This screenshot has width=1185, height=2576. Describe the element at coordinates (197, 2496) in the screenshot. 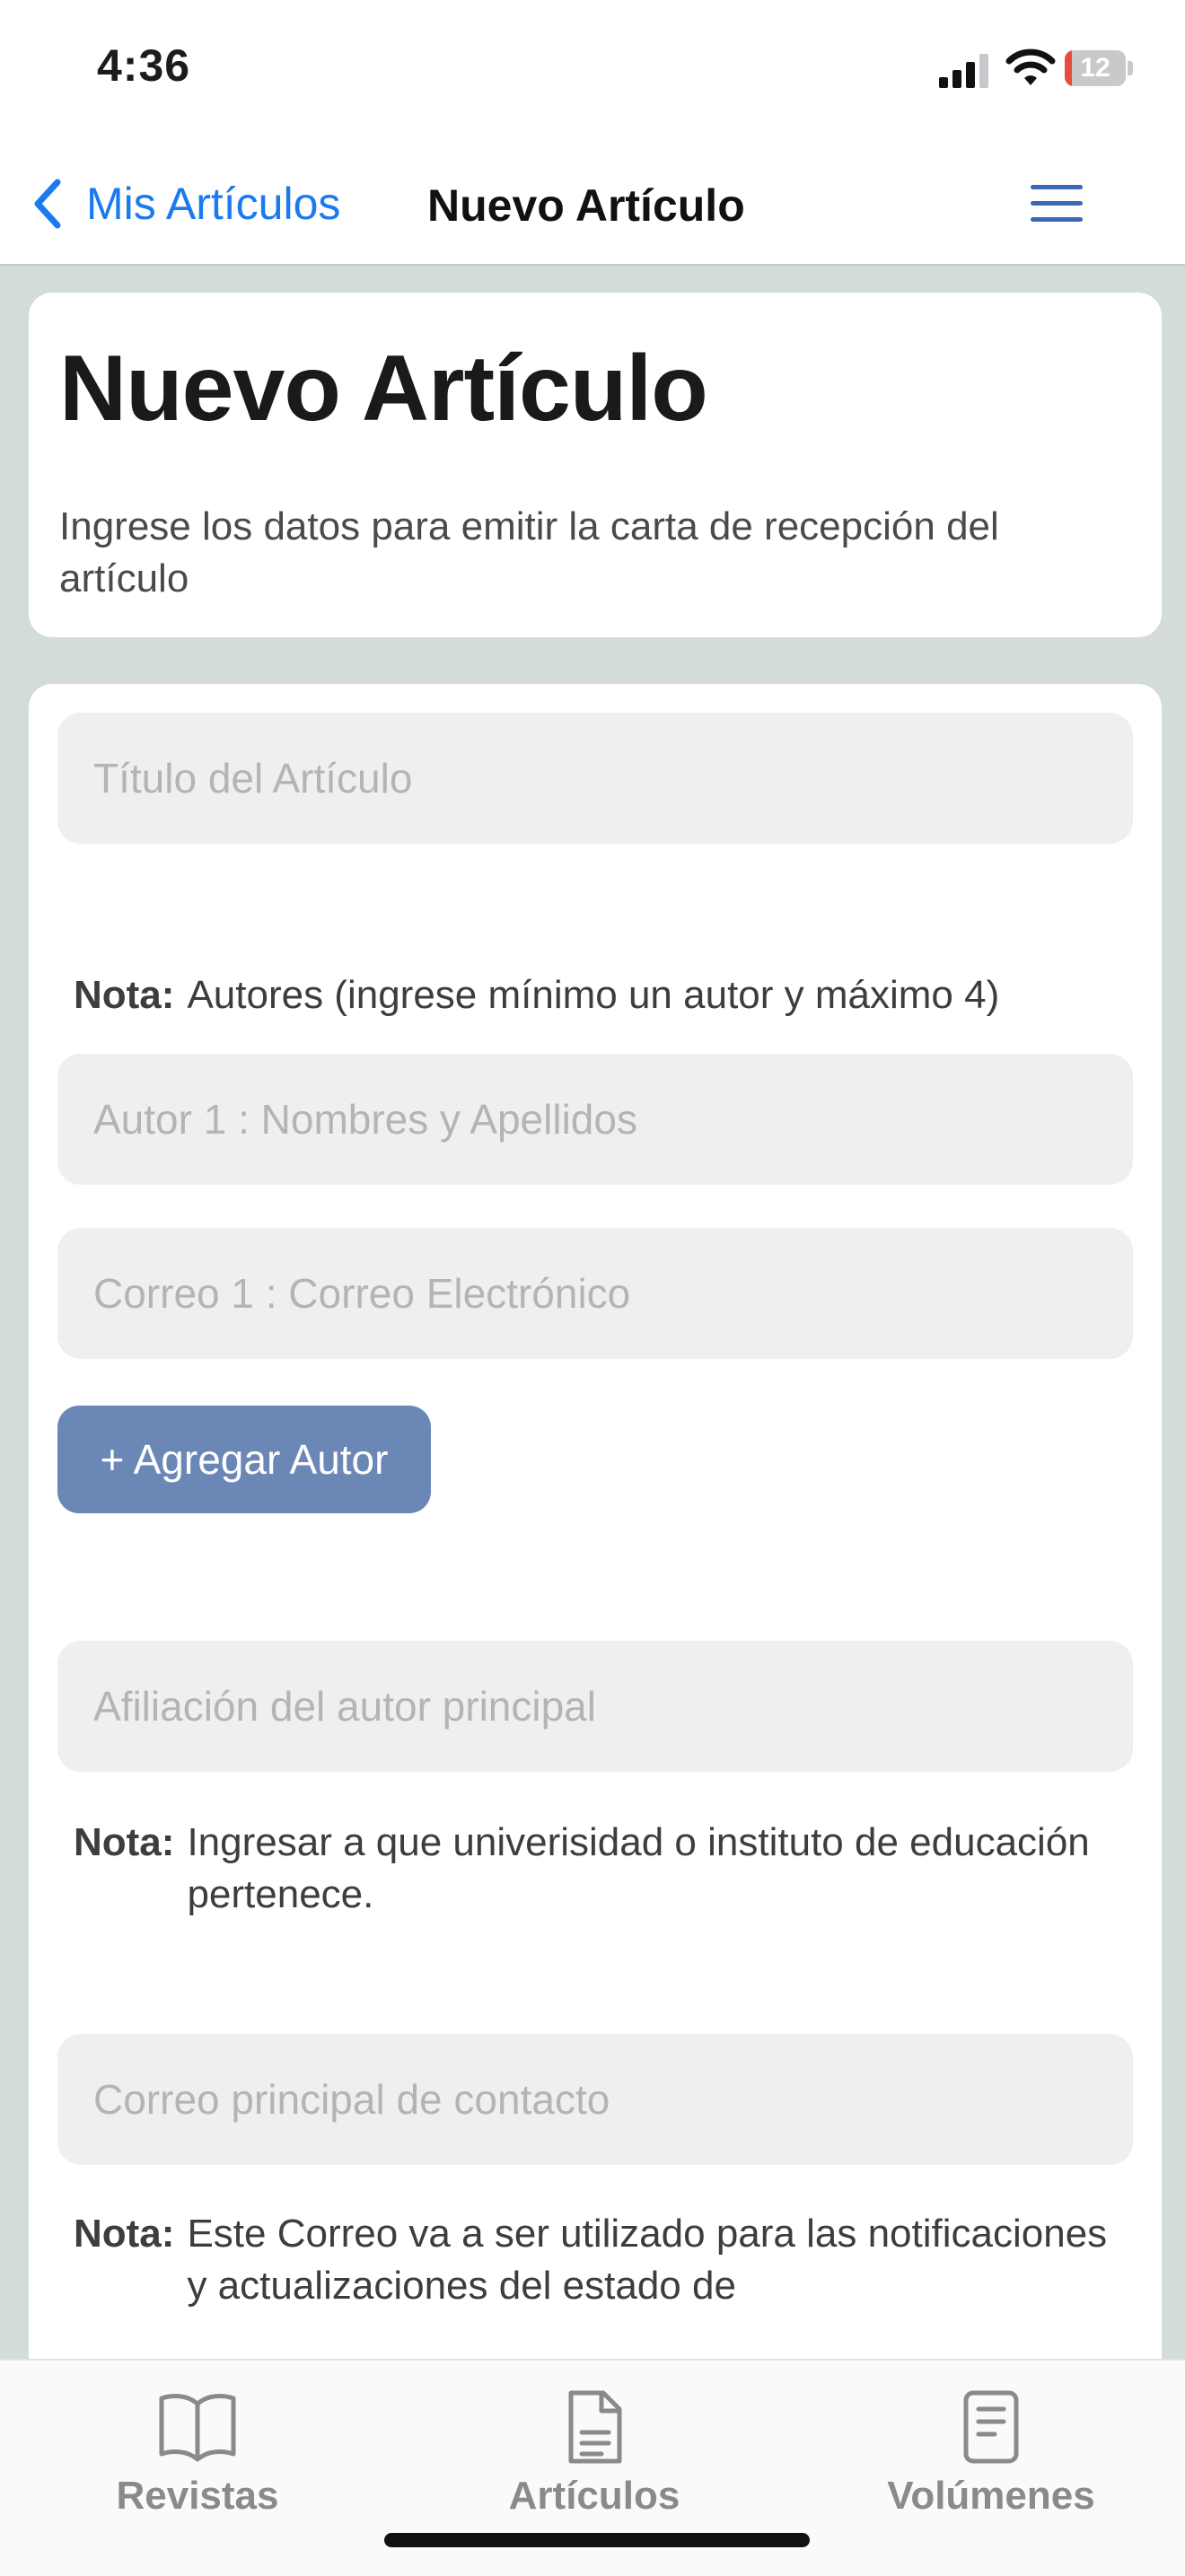

I see `tab-label: Revistas` at that location.